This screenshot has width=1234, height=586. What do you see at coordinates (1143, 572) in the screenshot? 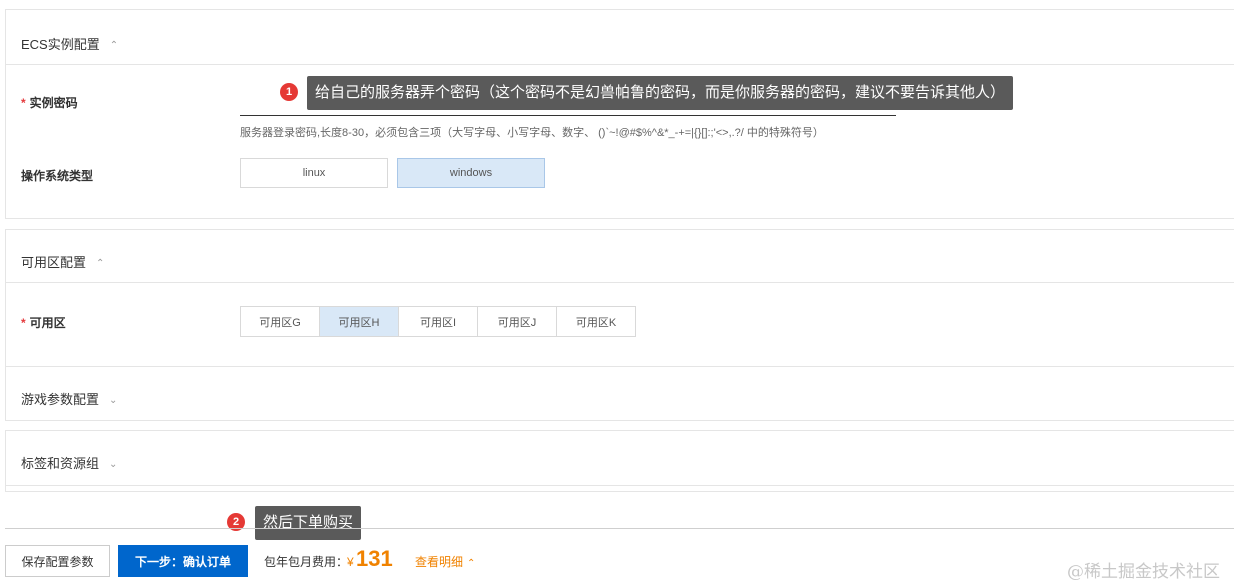
I see `watermark: @稀土掘金技术社区` at bounding box center [1143, 572].